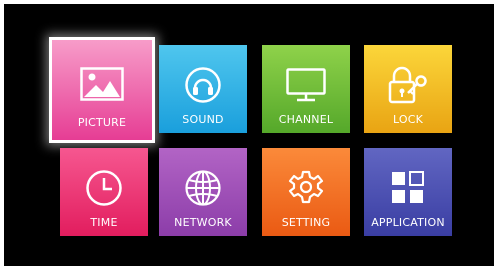 Image resolution: width=498 pixels, height=270 pixels. What do you see at coordinates (104, 188) in the screenshot?
I see `clock-icon` at bounding box center [104, 188].